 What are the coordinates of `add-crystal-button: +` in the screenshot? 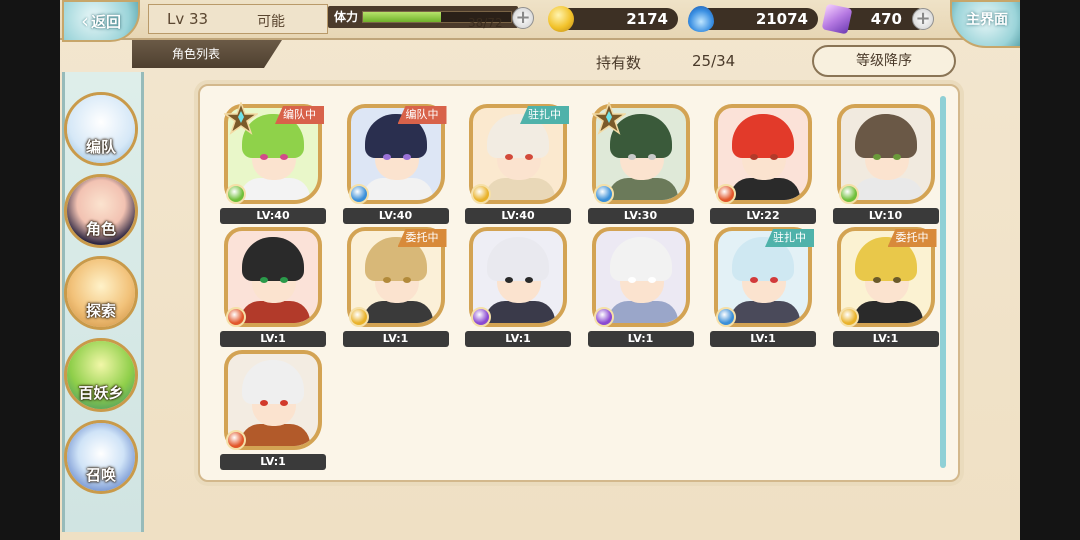 It's located at (923, 19).